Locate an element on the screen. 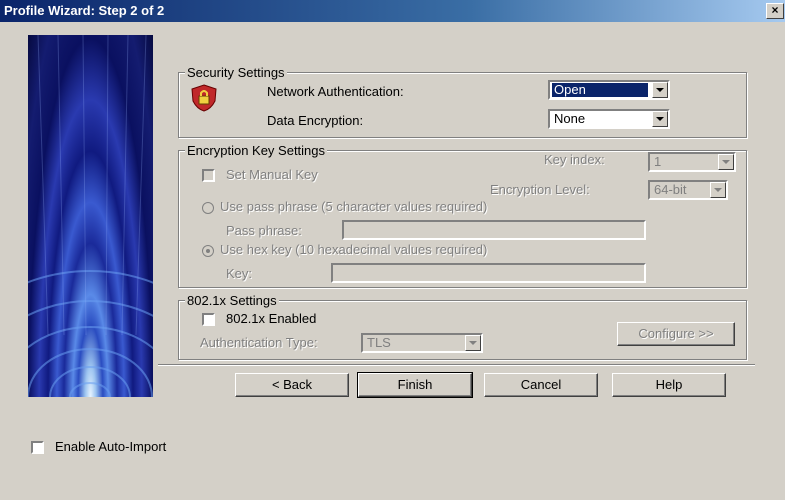 The width and height of the screenshot is (785, 500). data-encryption-select: None is located at coordinates (609, 119).